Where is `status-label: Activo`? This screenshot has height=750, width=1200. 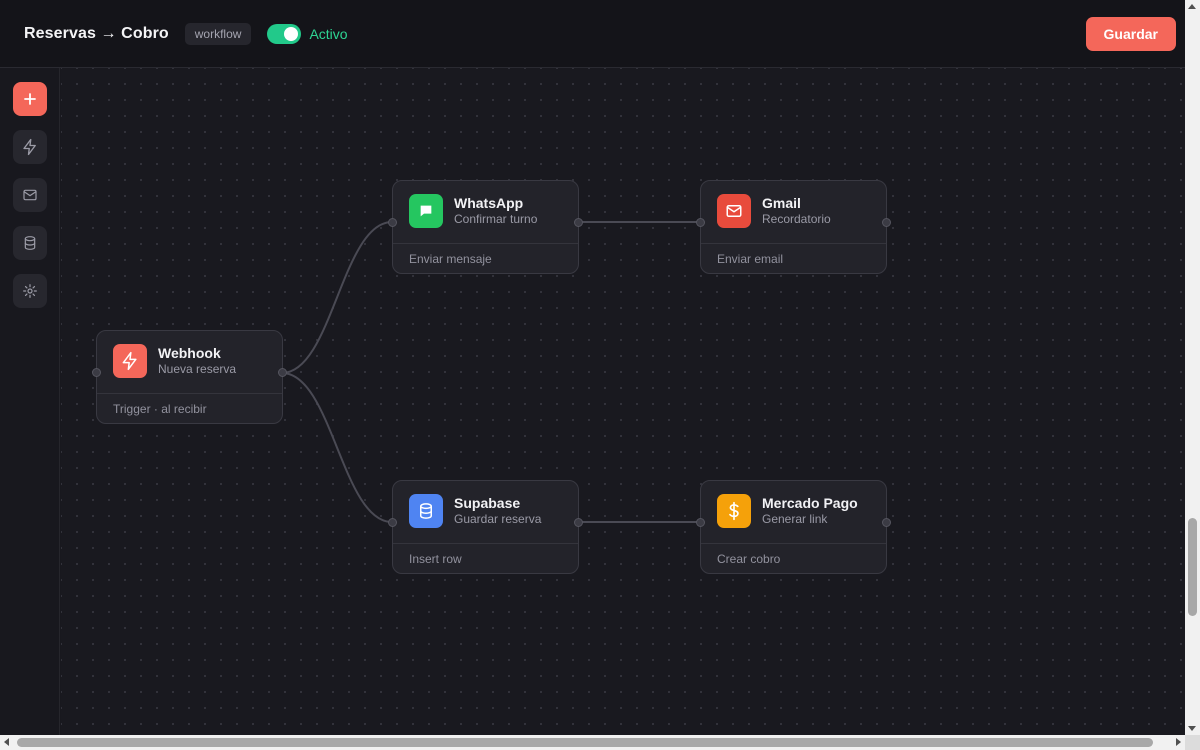
status-label: Activo is located at coordinates (328, 33).